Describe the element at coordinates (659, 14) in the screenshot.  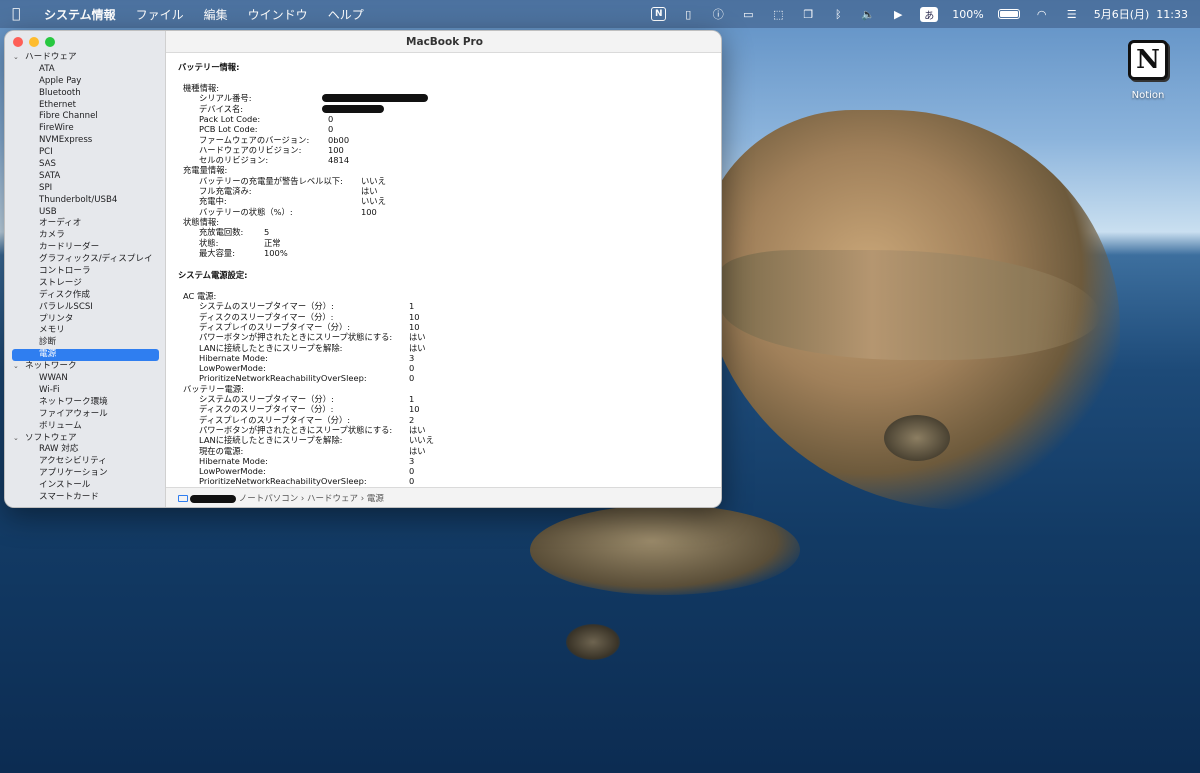
I see `notion-menu-icon: N` at that location.